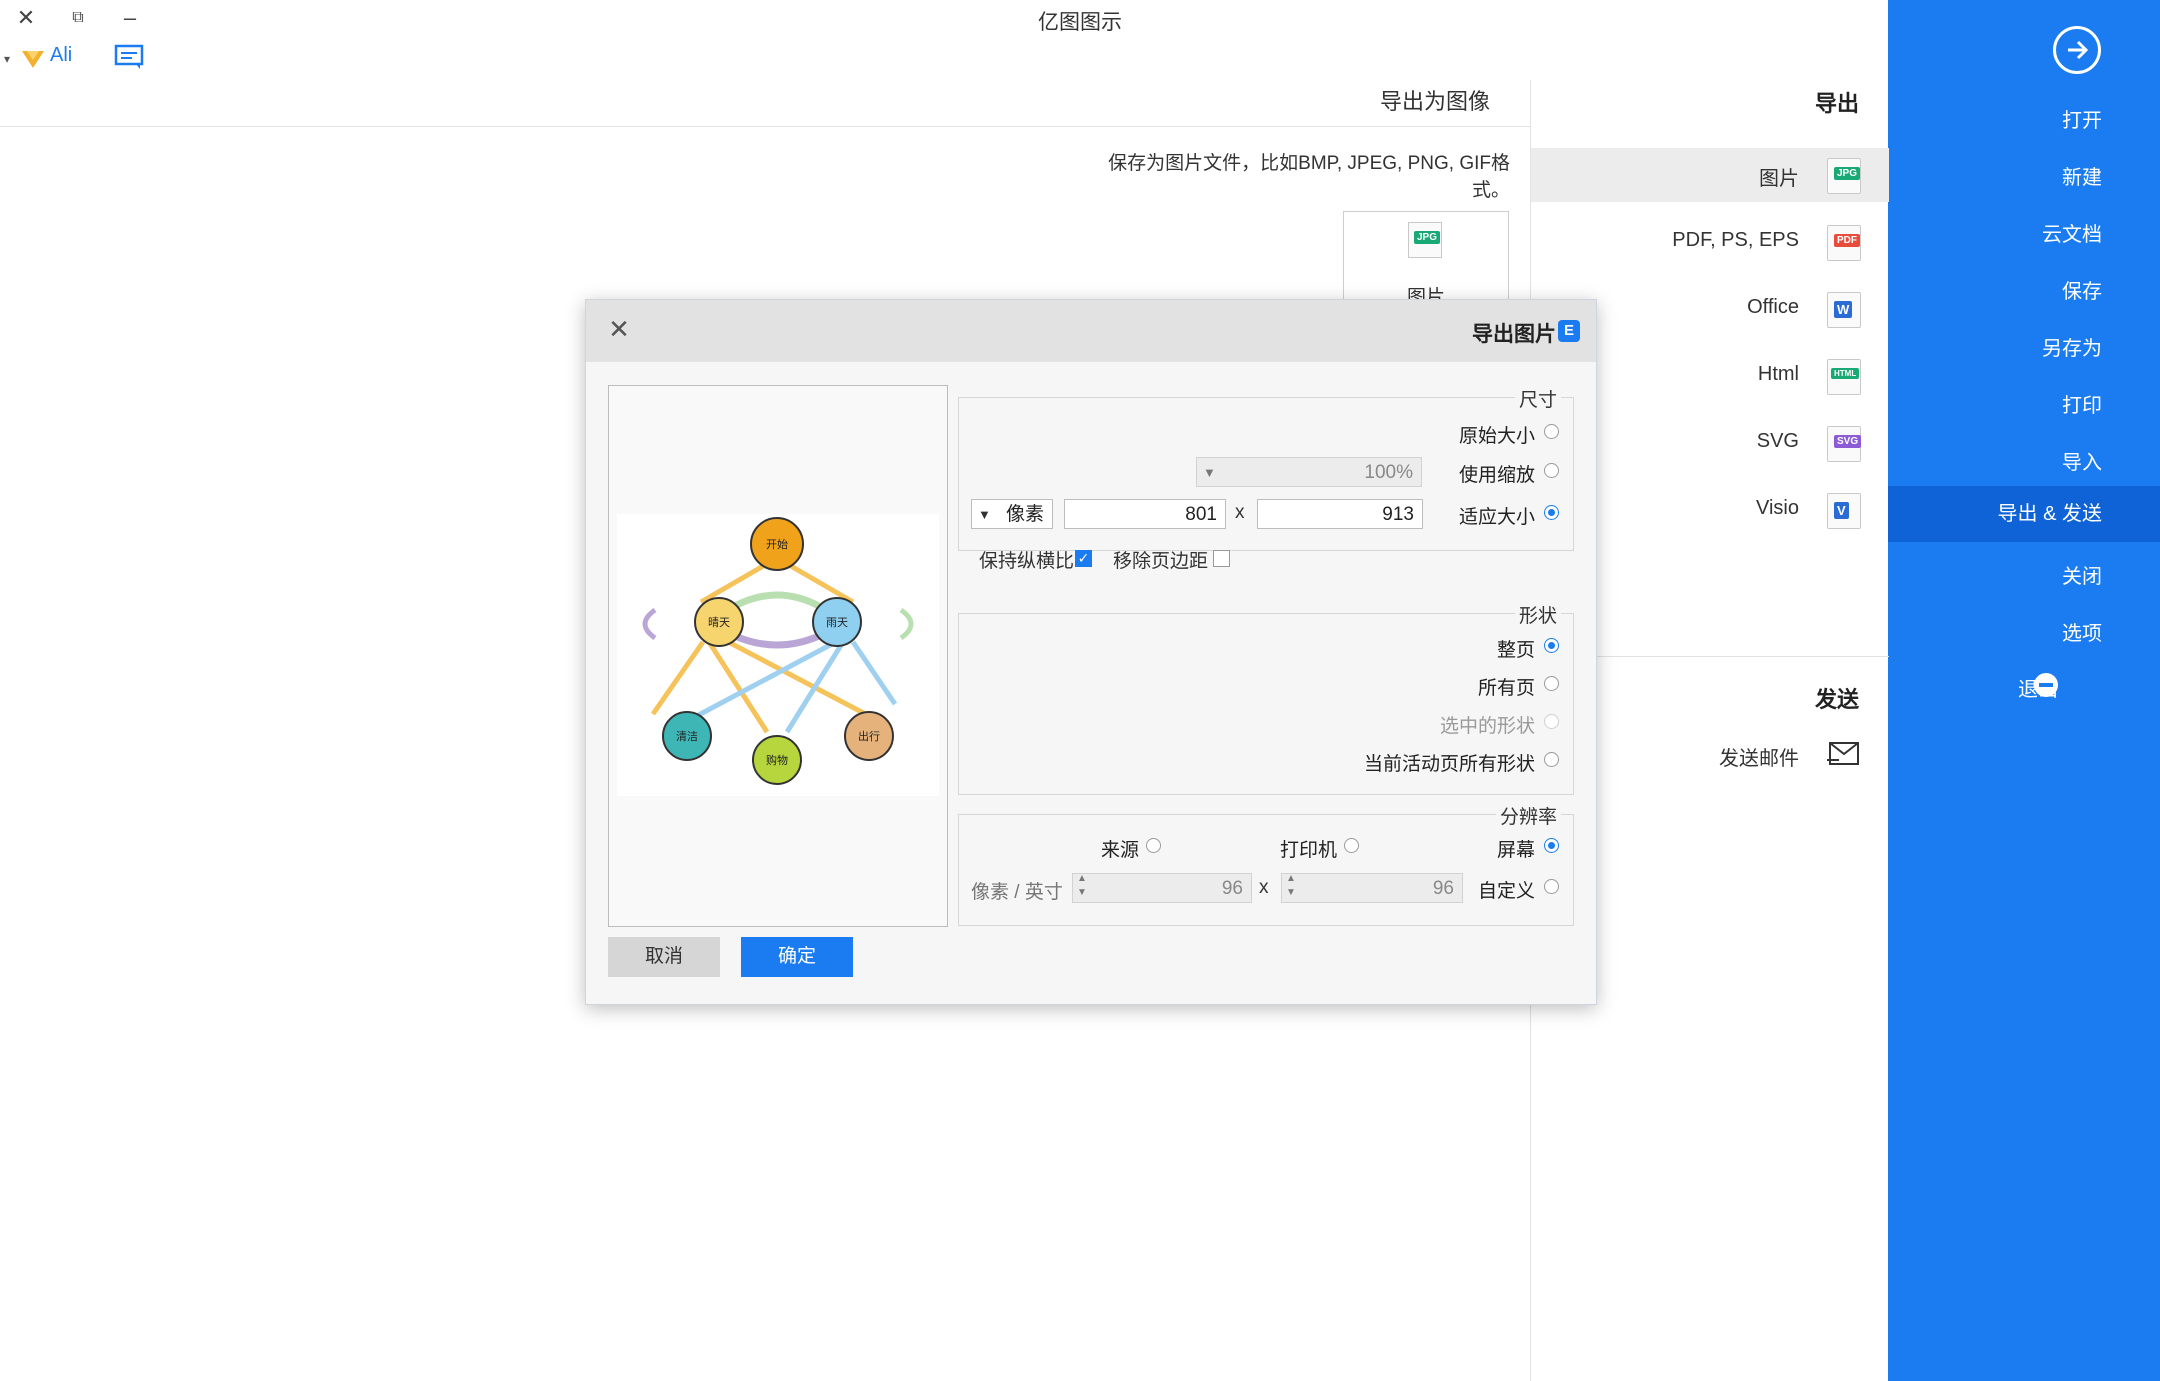  I want to click on dpi-unit-label: 像素 / 英寸, so click(1017, 892).